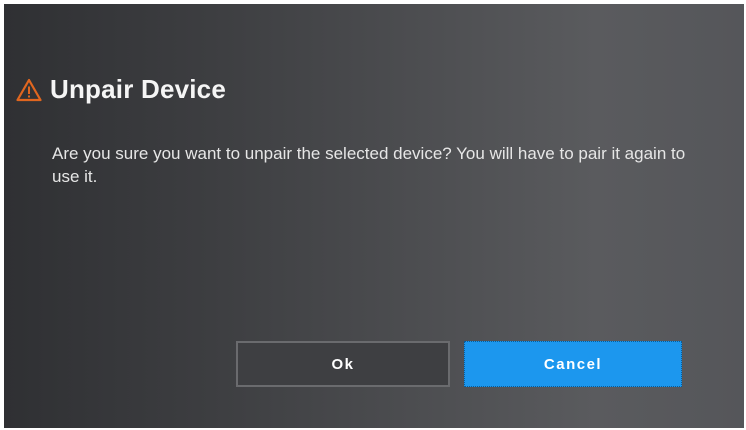 The image size is (746, 430). Describe the element at coordinates (29, 90) in the screenshot. I see `warning-icon` at that location.